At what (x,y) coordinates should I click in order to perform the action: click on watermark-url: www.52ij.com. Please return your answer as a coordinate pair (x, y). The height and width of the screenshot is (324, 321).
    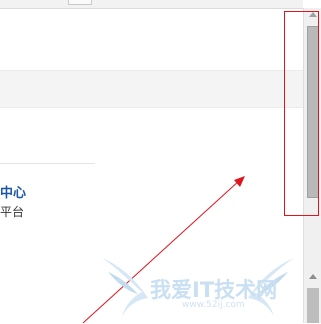
    Looking at the image, I should click on (213, 305).